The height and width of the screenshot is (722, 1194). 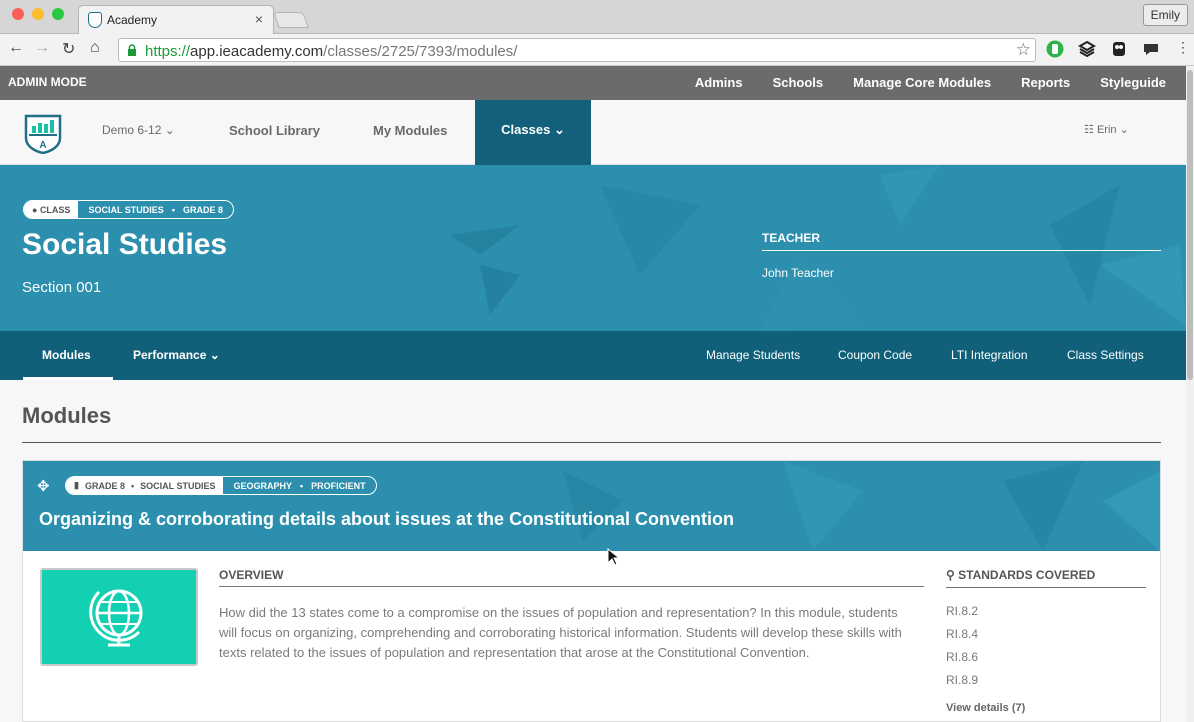 I want to click on module-grade: GRADE 8, so click(x=104, y=485).